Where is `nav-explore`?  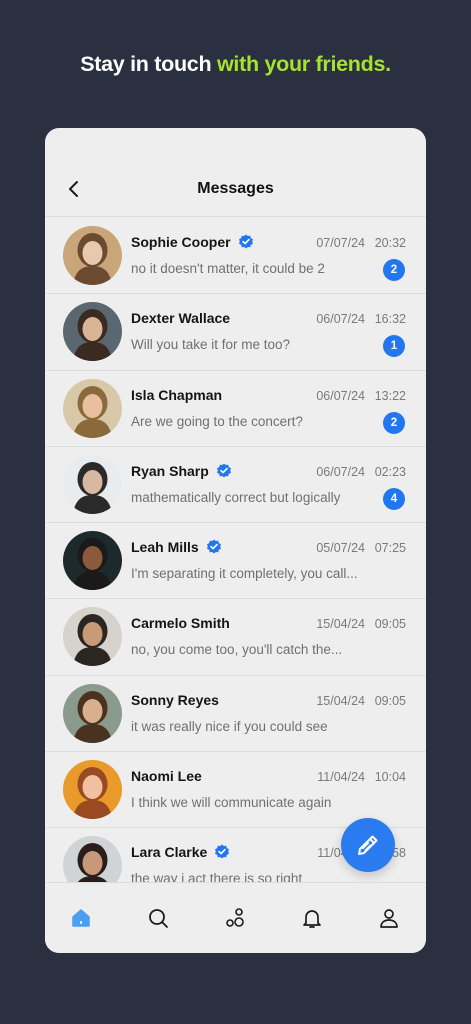
nav-explore is located at coordinates (235, 918).